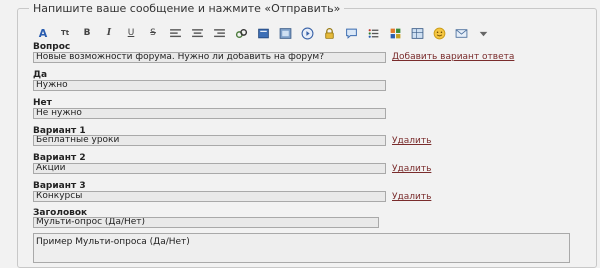 The image size is (600, 268). What do you see at coordinates (209, 85) in the screenshot?
I see `yes-input: Нужно` at bounding box center [209, 85].